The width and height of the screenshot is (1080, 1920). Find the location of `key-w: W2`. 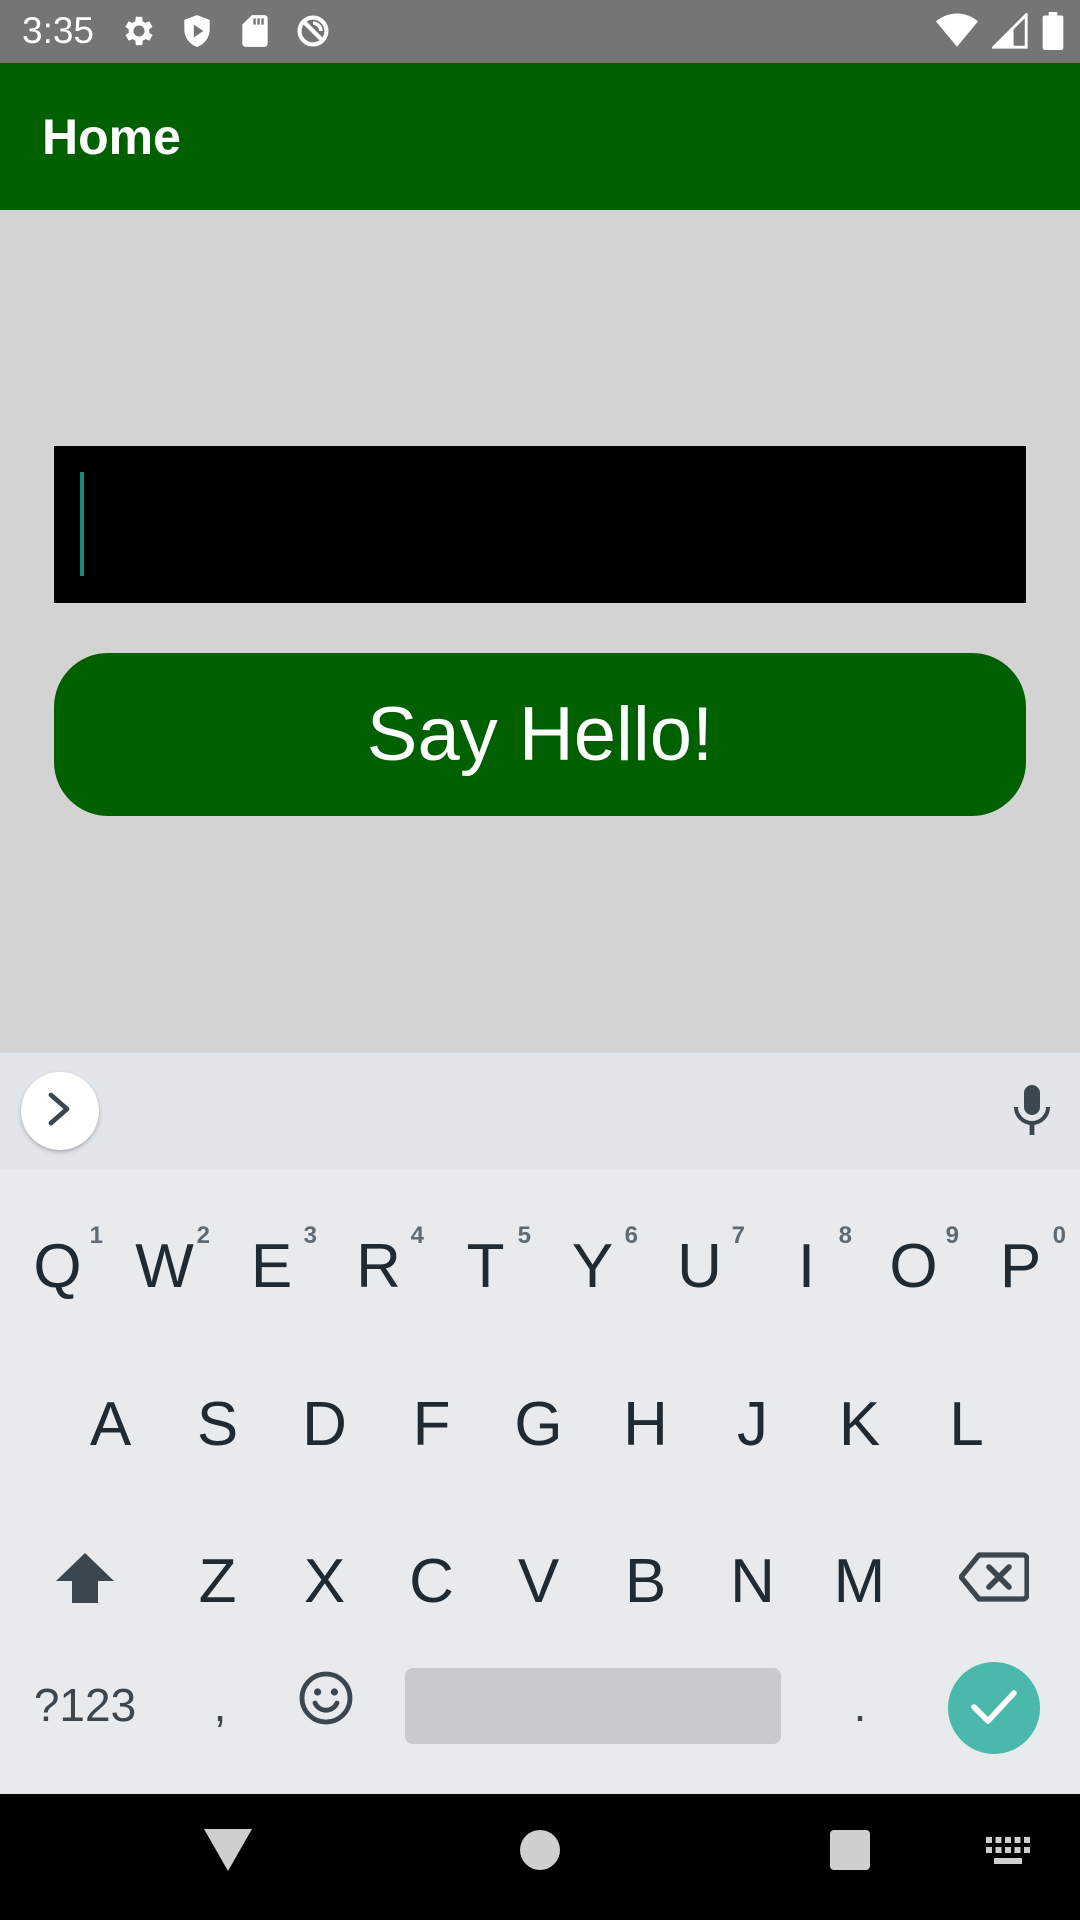

key-w: W2 is located at coordinates (164, 1267).